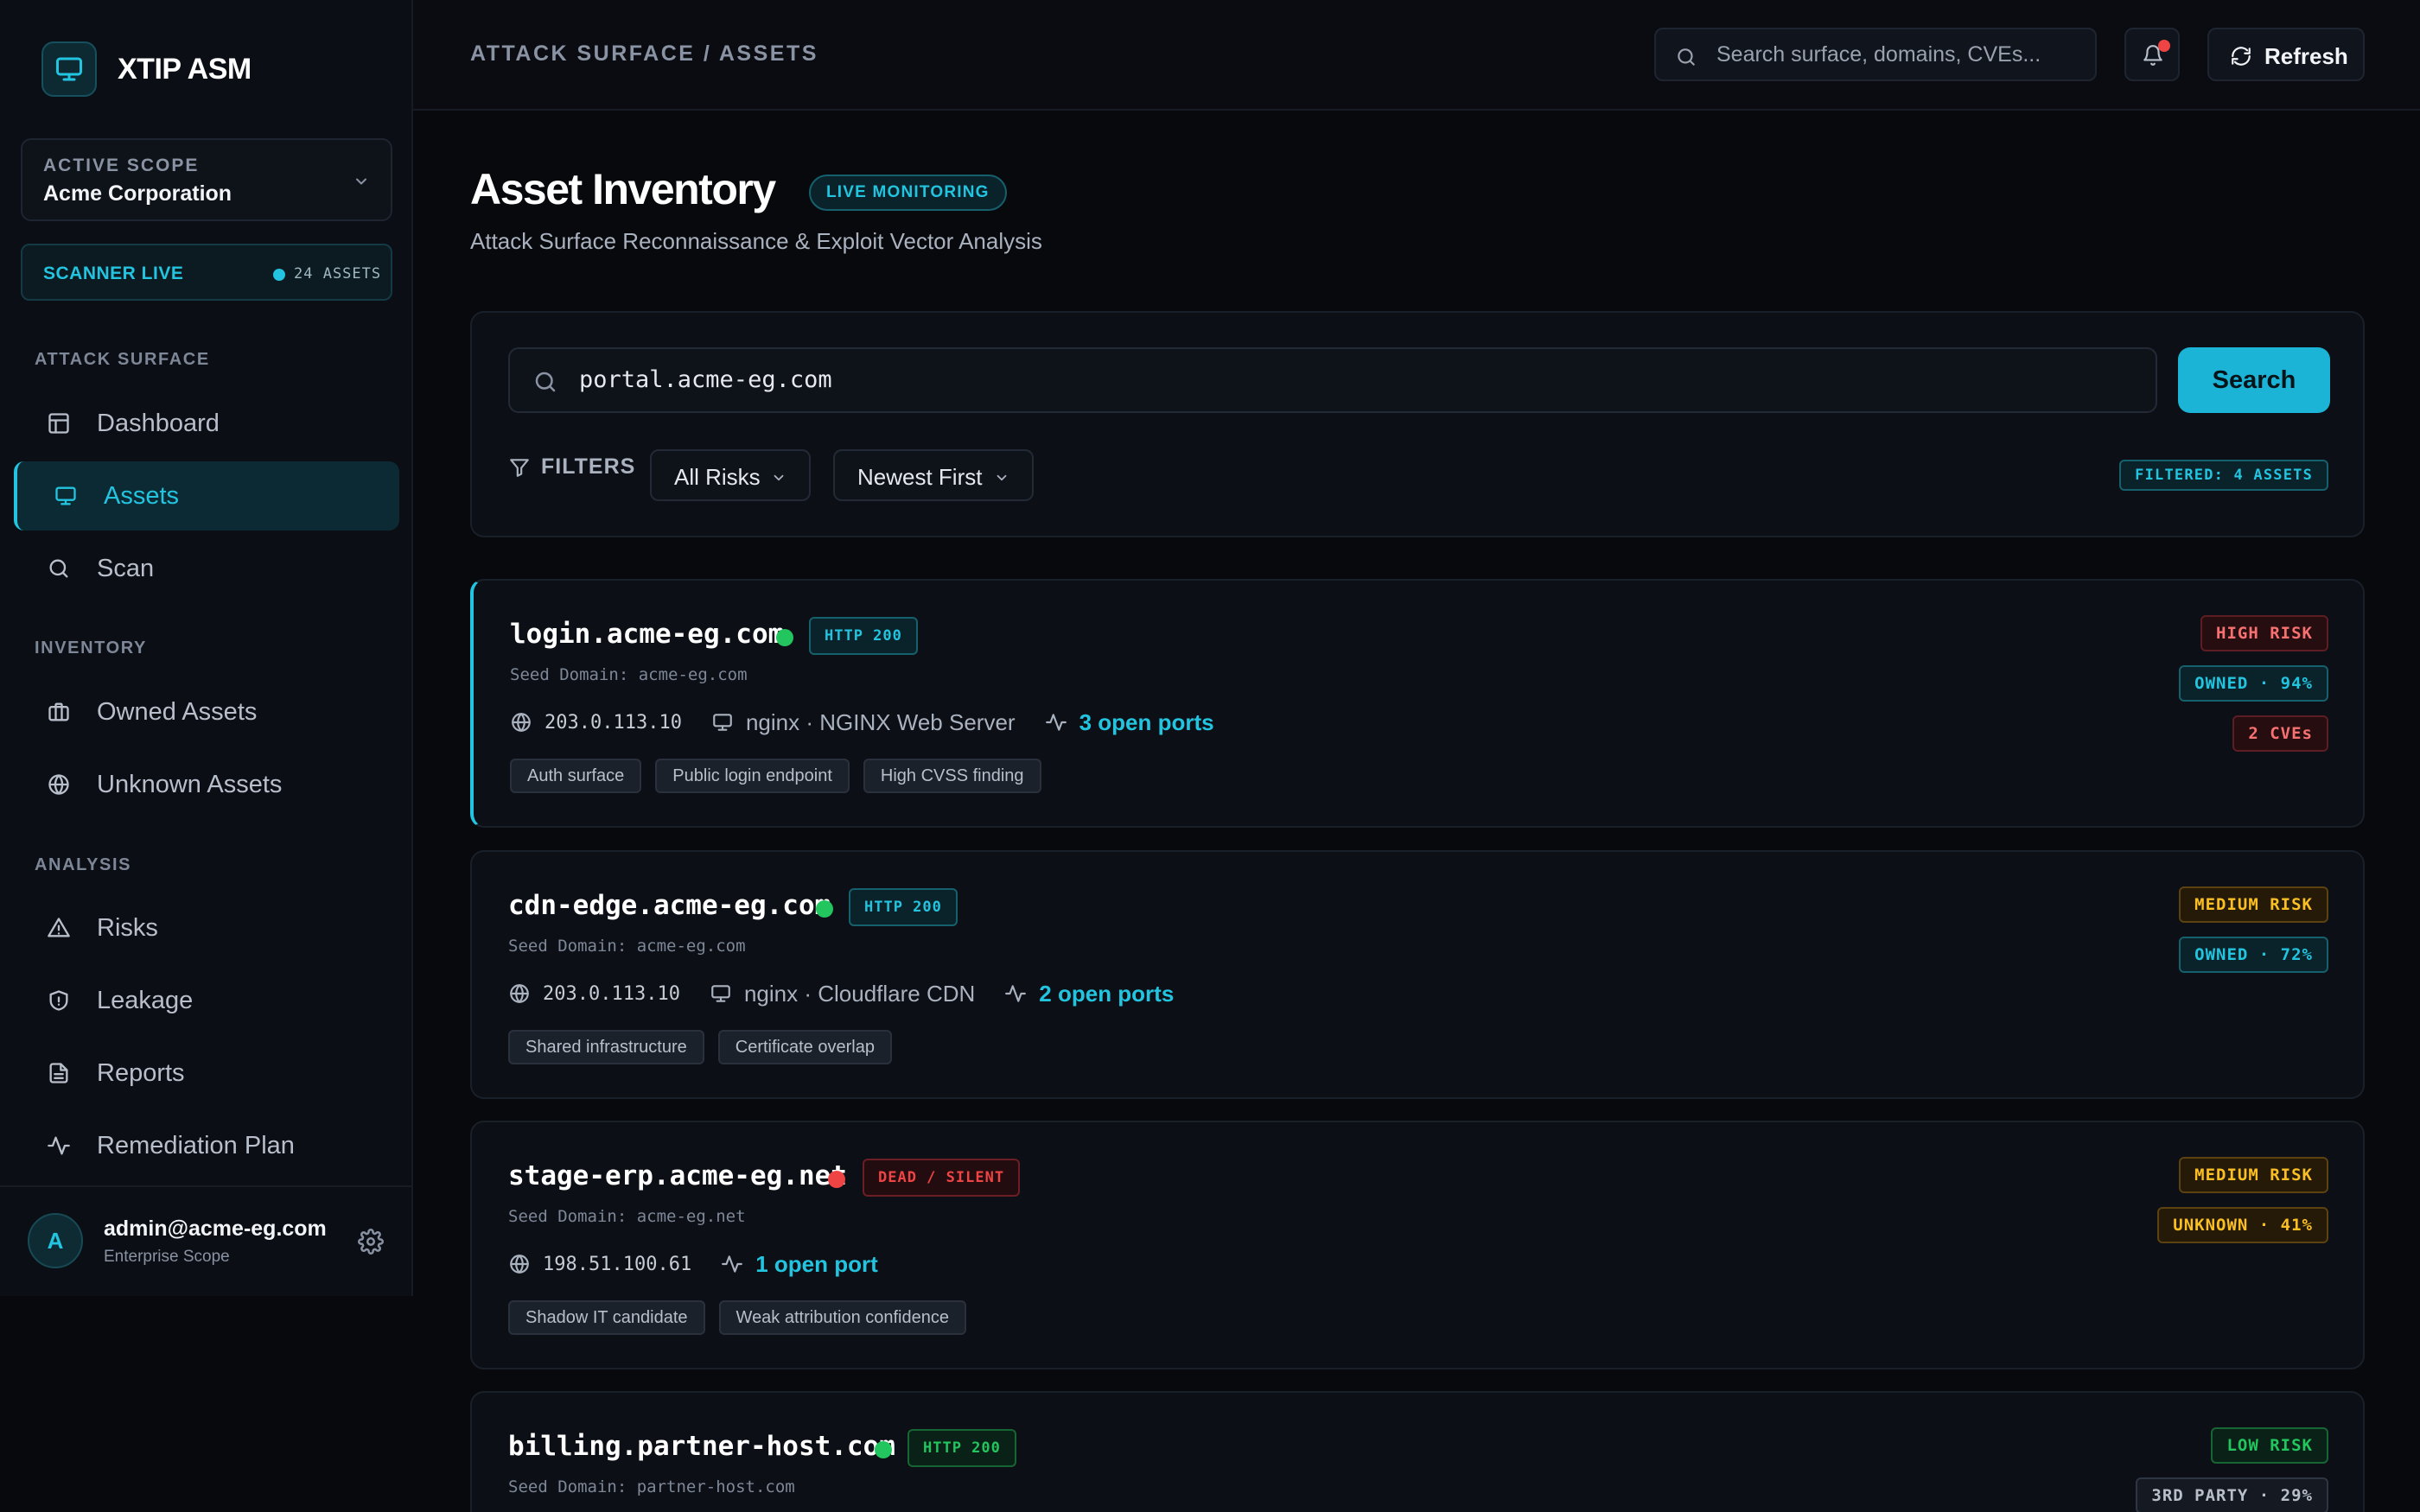 Image resolution: width=2420 pixels, height=1512 pixels. Describe the element at coordinates (59, 423) in the screenshot. I see `layout-icon` at that location.